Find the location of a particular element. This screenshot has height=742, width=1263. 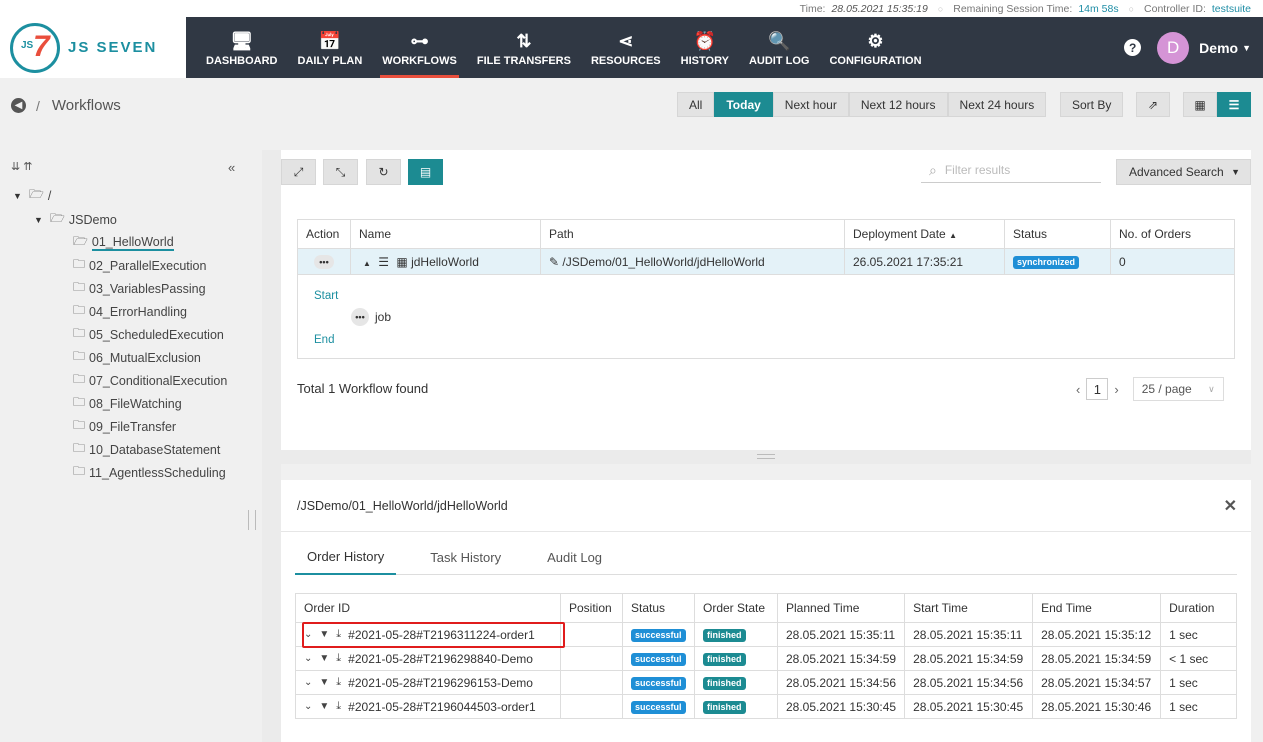

table-view-icon: ▤ is located at coordinates (425, 172).